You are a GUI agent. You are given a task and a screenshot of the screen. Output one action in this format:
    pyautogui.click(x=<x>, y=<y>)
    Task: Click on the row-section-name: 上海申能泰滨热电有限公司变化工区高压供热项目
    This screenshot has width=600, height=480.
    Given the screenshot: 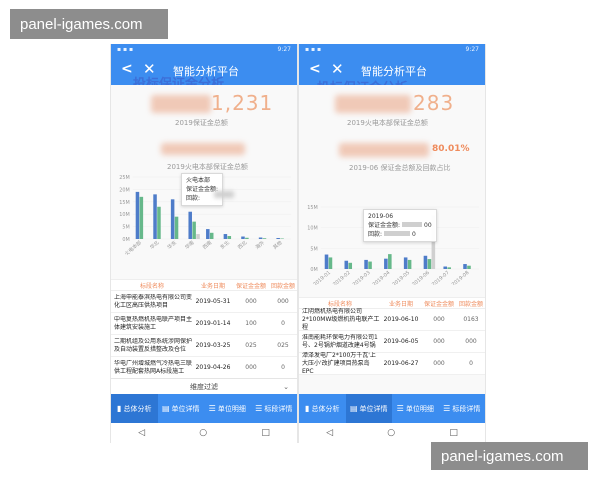 What is the action you would take?
    pyautogui.click(x=153, y=301)
    